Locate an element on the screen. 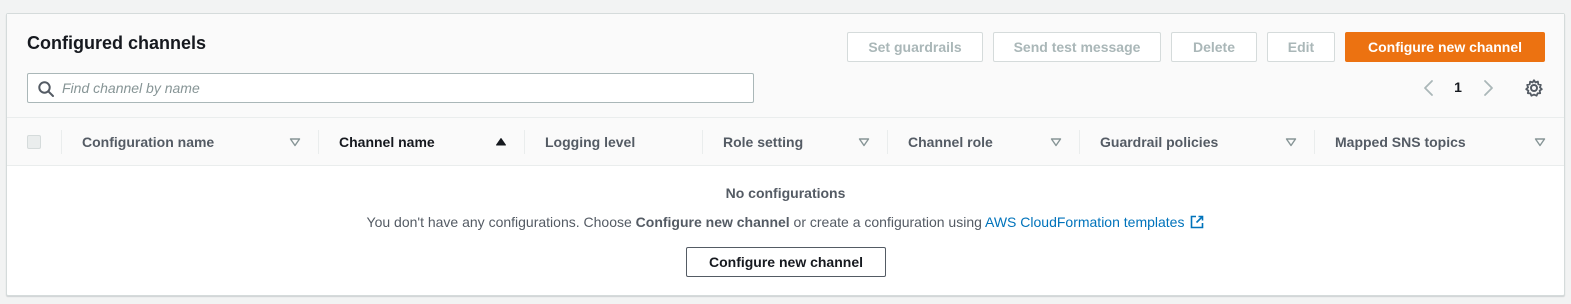  search-box is located at coordinates (390, 88).